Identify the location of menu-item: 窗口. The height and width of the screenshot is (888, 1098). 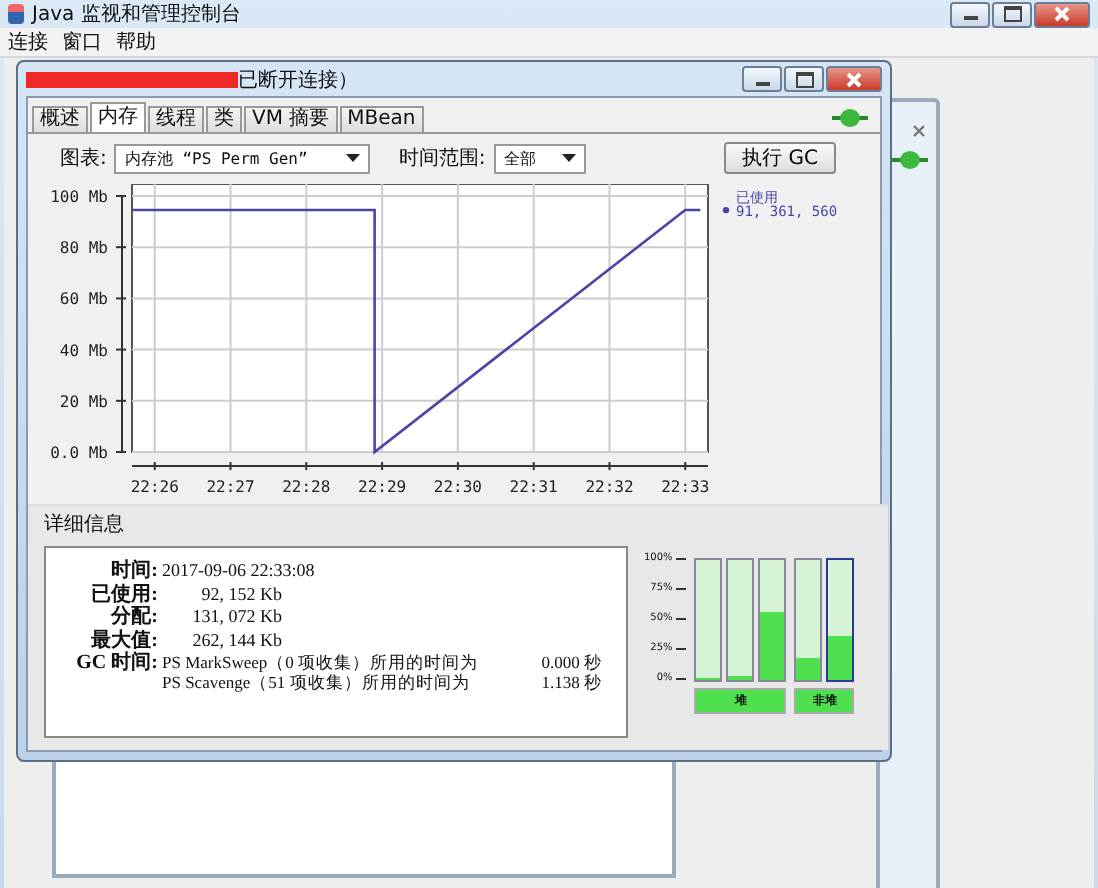
(82, 42).